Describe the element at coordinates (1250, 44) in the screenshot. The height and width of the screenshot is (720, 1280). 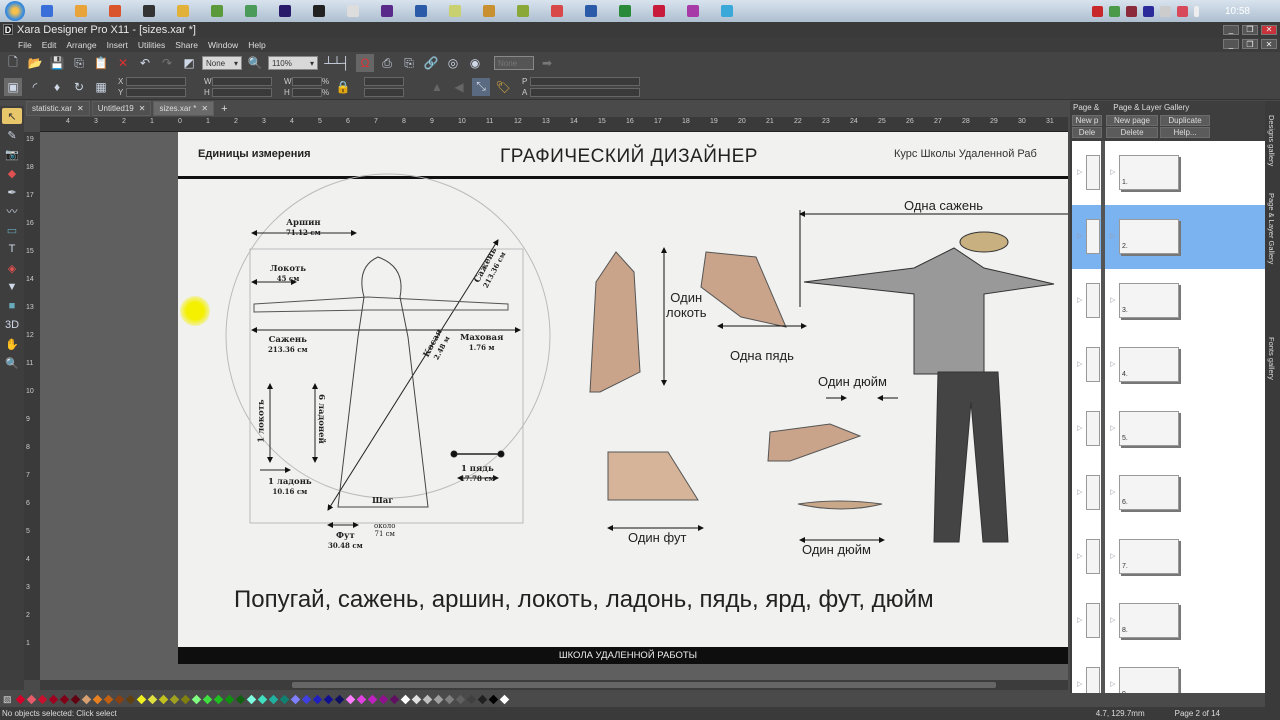
I see `doc-restore-button: ❐` at that location.